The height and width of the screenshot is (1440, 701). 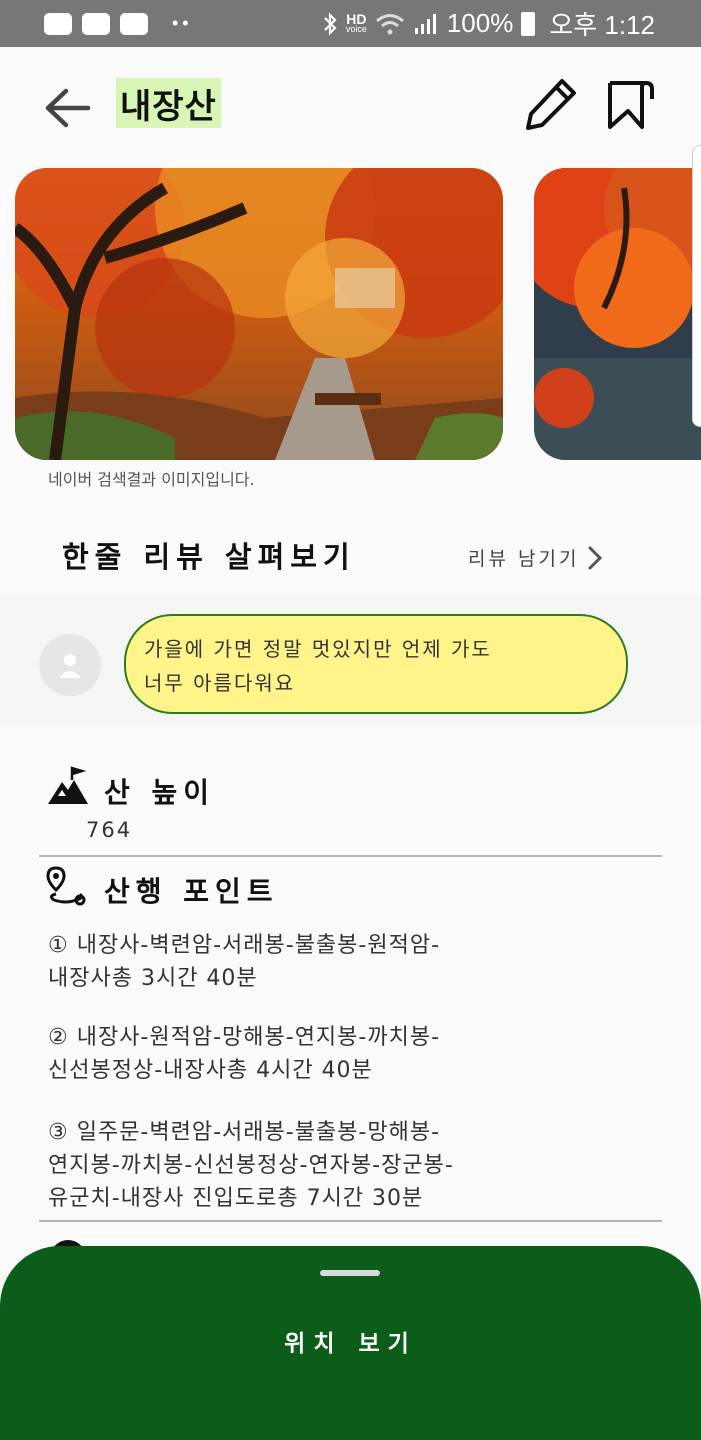 I want to click on bluetooth-icon, so click(x=330, y=23).